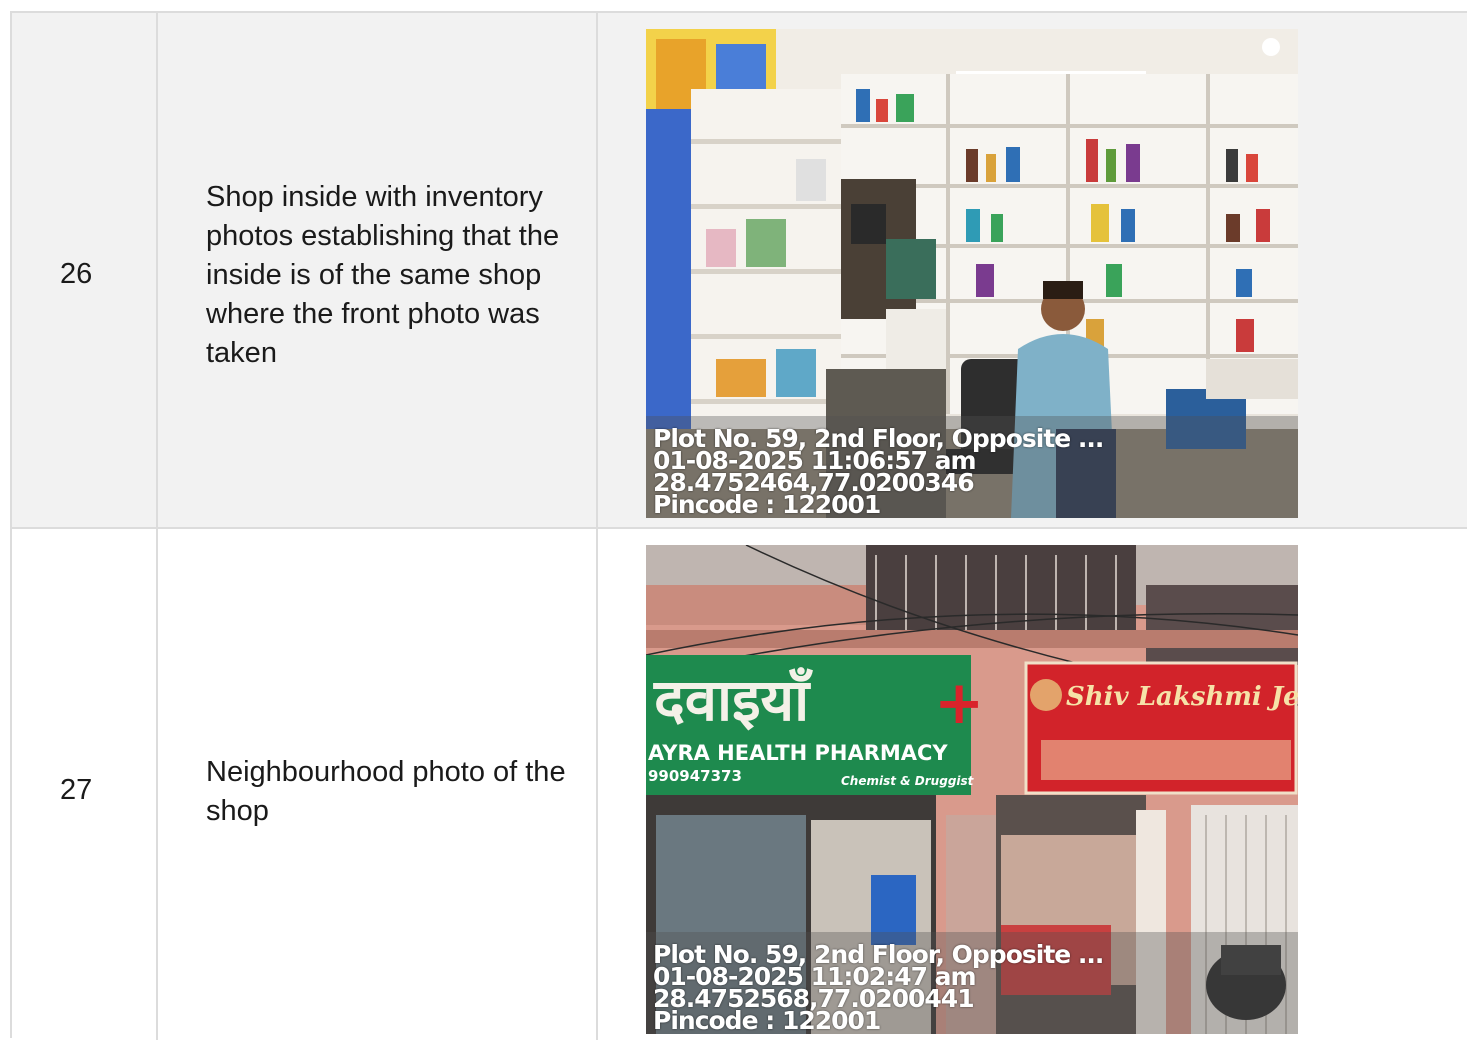 Image resolution: width=1467 pixels, height=1040 pixels. I want to click on row-number: 27, so click(76, 790).